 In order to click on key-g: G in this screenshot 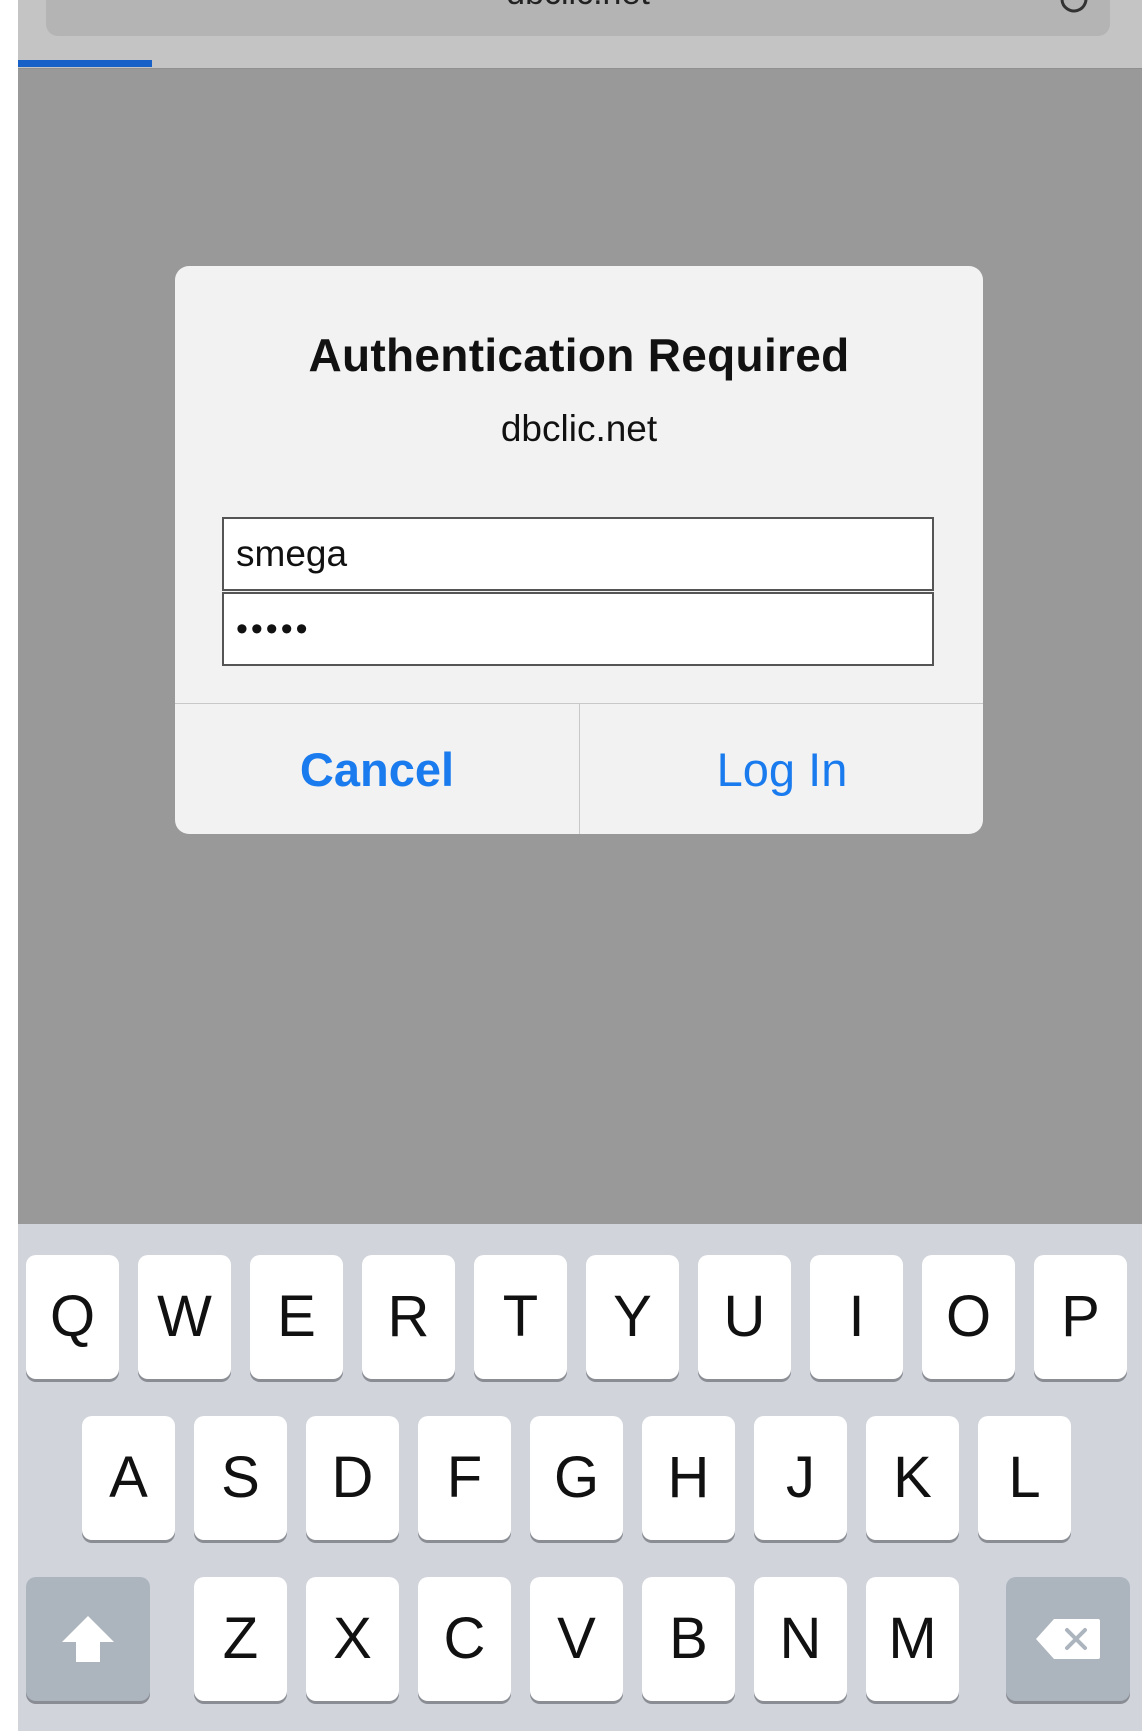, I will do `click(576, 1478)`.